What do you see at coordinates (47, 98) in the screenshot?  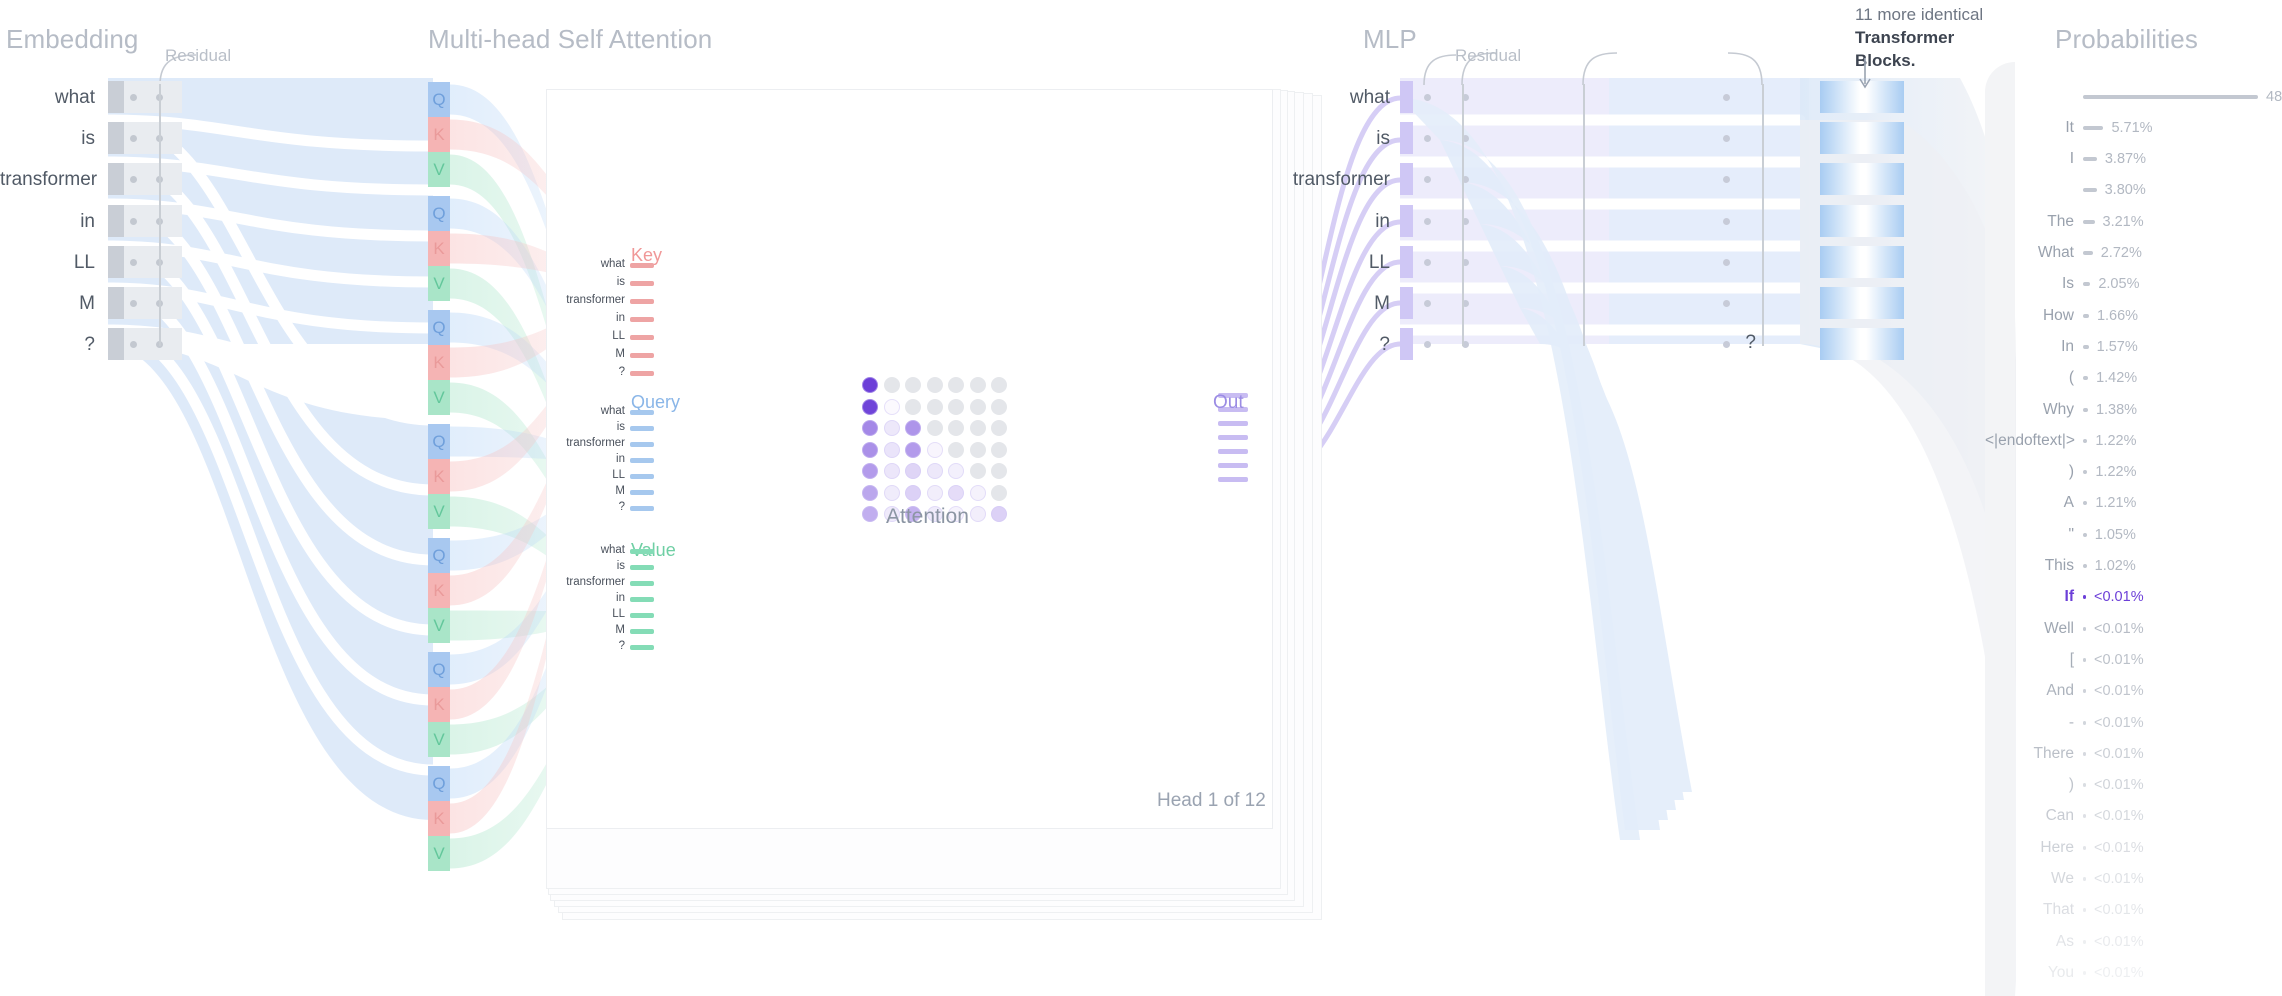 I see `embedding-token-0: what` at bounding box center [47, 98].